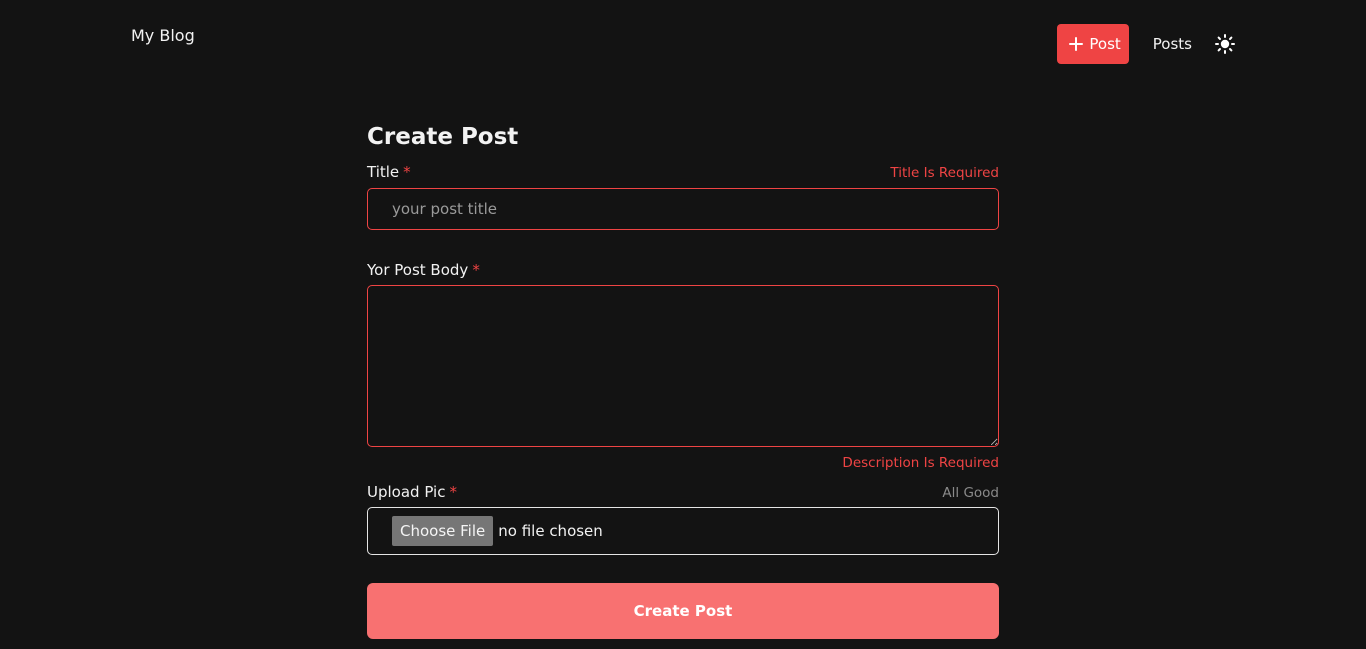 The image size is (1366, 649). What do you see at coordinates (443, 137) in the screenshot?
I see `form-heading: Create Post` at bounding box center [443, 137].